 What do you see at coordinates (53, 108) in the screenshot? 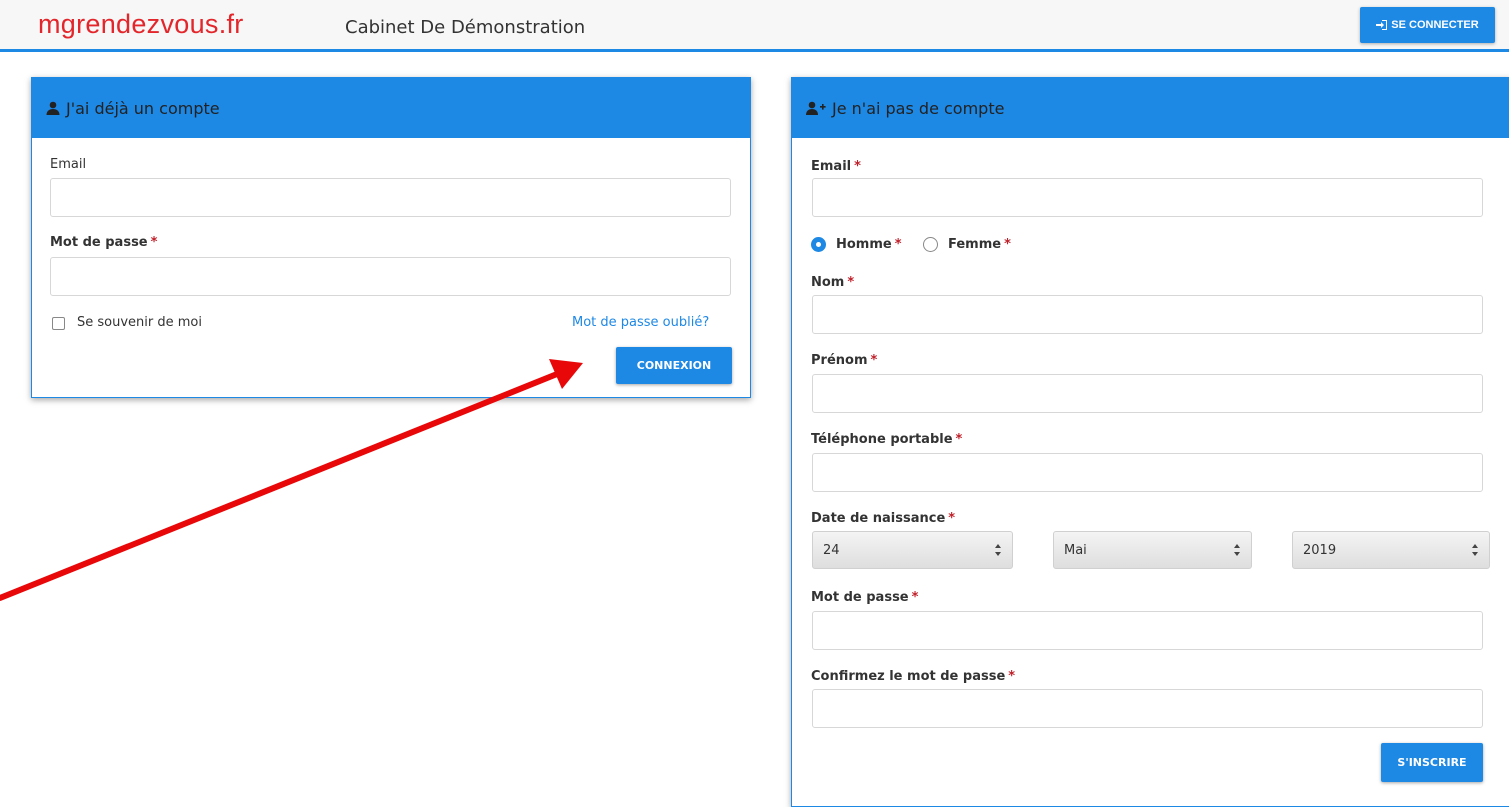
I see `user-icon` at bounding box center [53, 108].